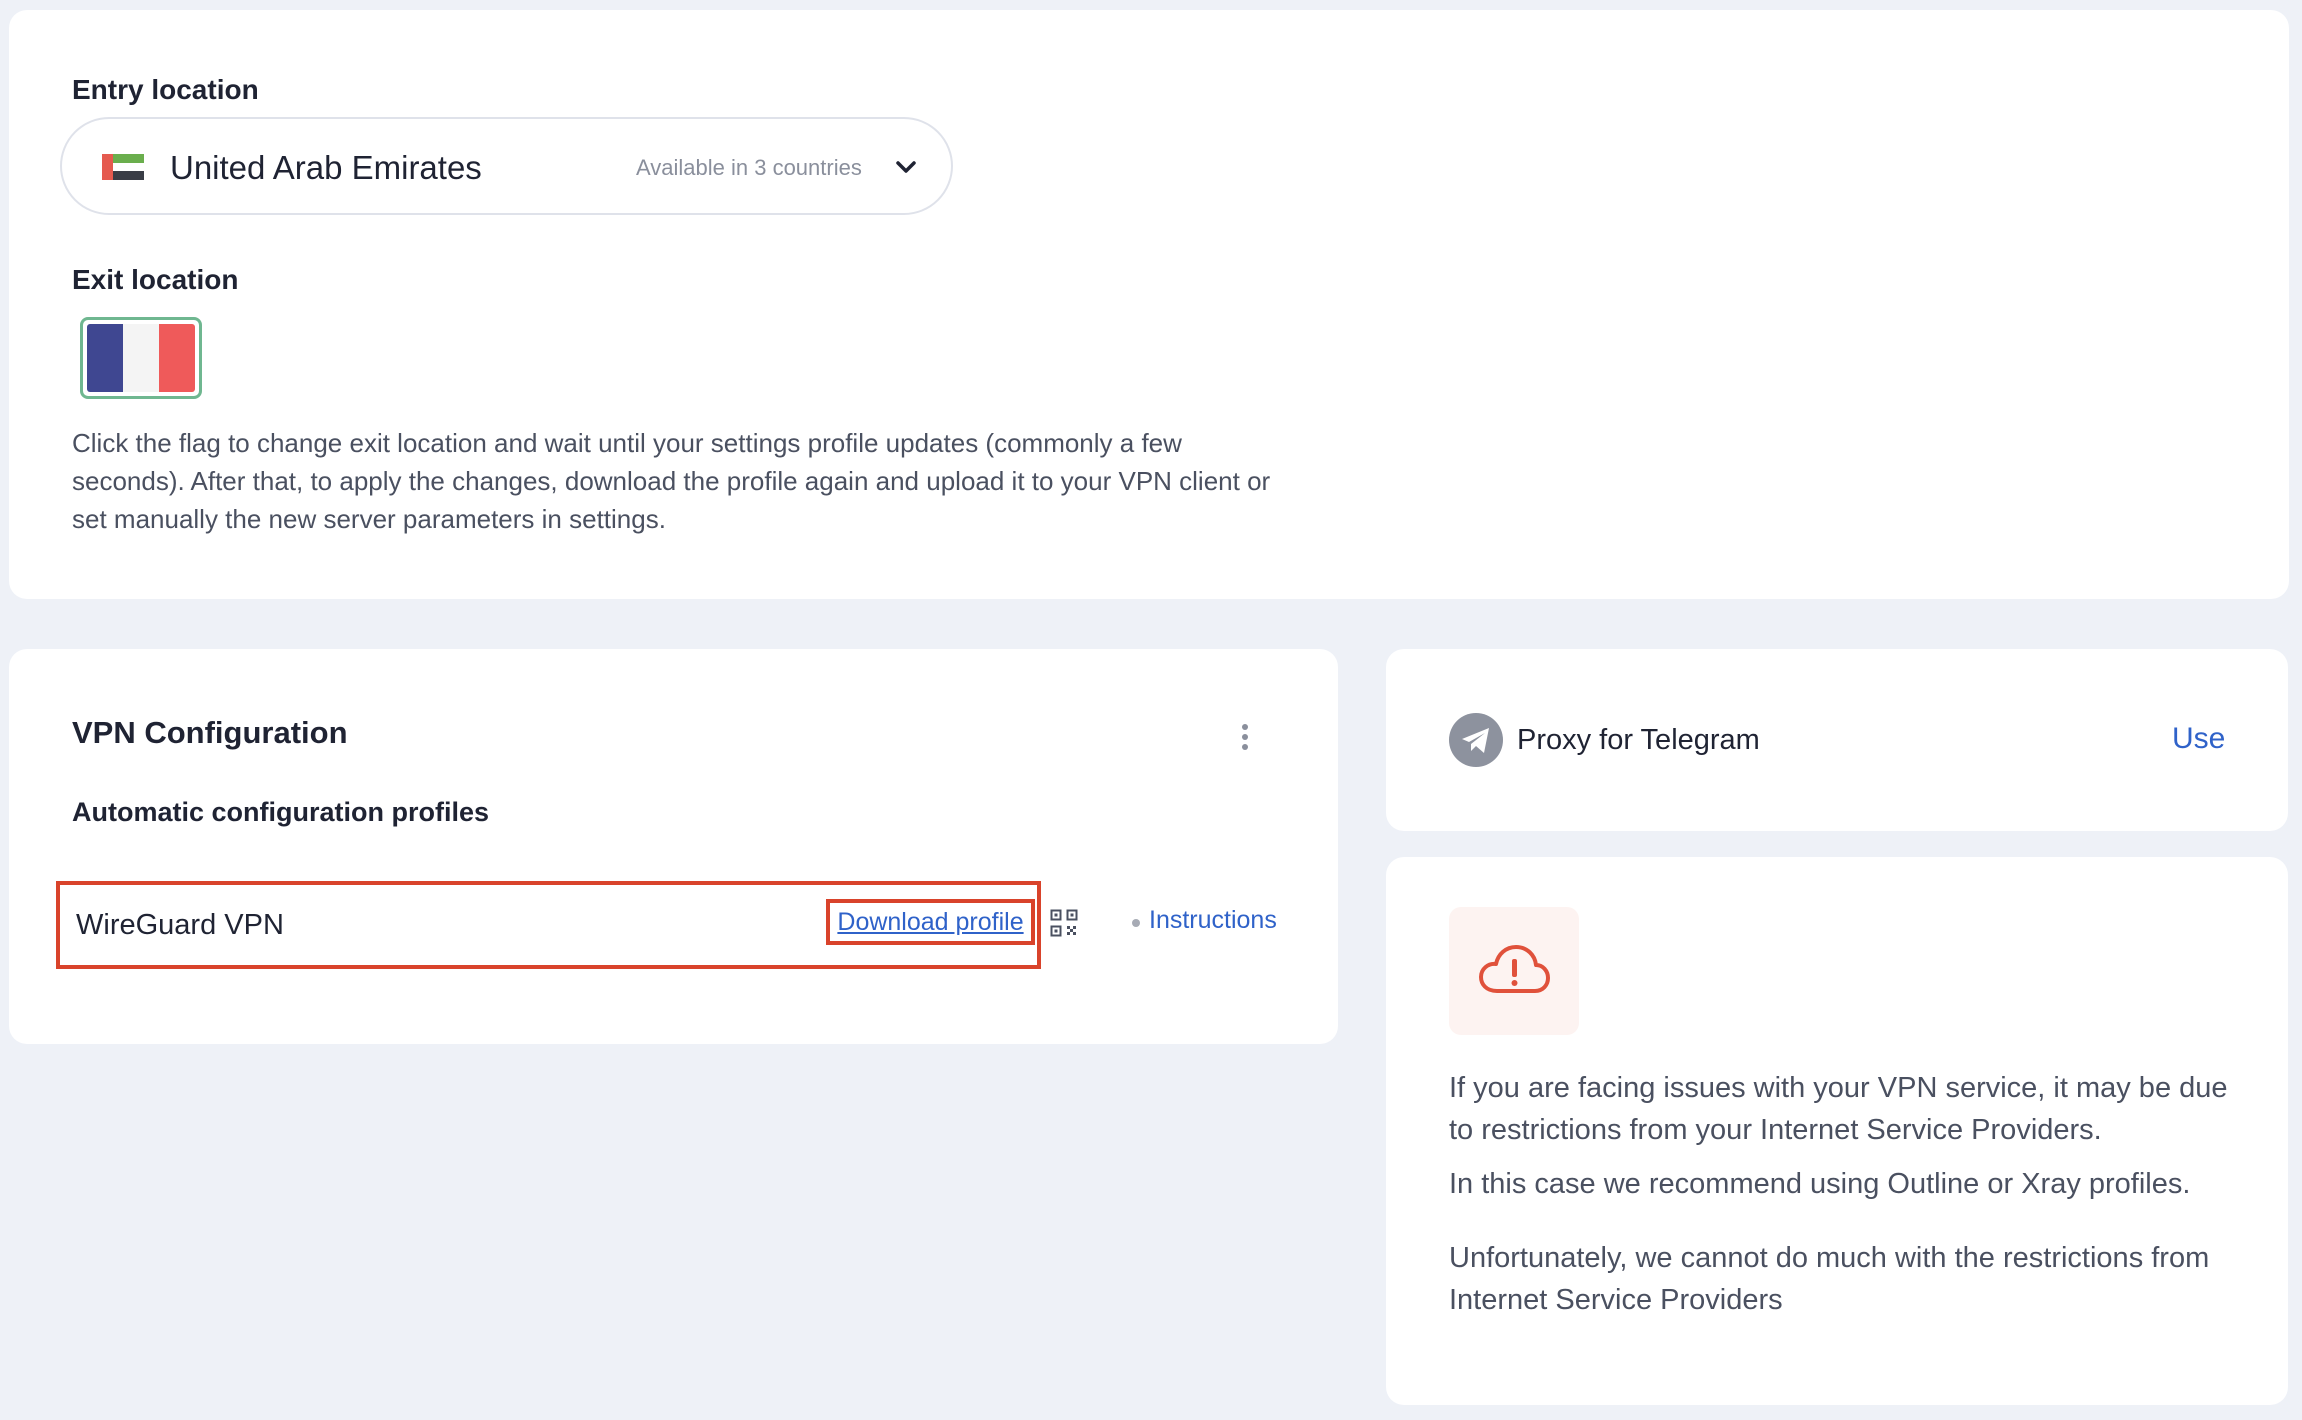 The image size is (2302, 1420). I want to click on more-options-icon, so click(1245, 739).